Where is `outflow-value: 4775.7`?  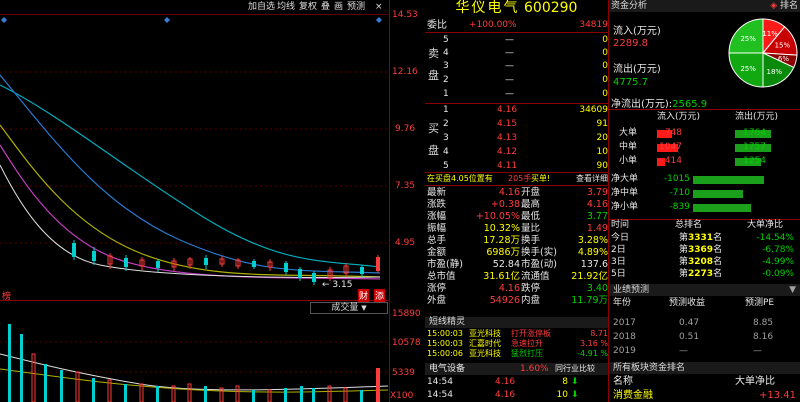 outflow-value: 4775.7 is located at coordinates (630, 82).